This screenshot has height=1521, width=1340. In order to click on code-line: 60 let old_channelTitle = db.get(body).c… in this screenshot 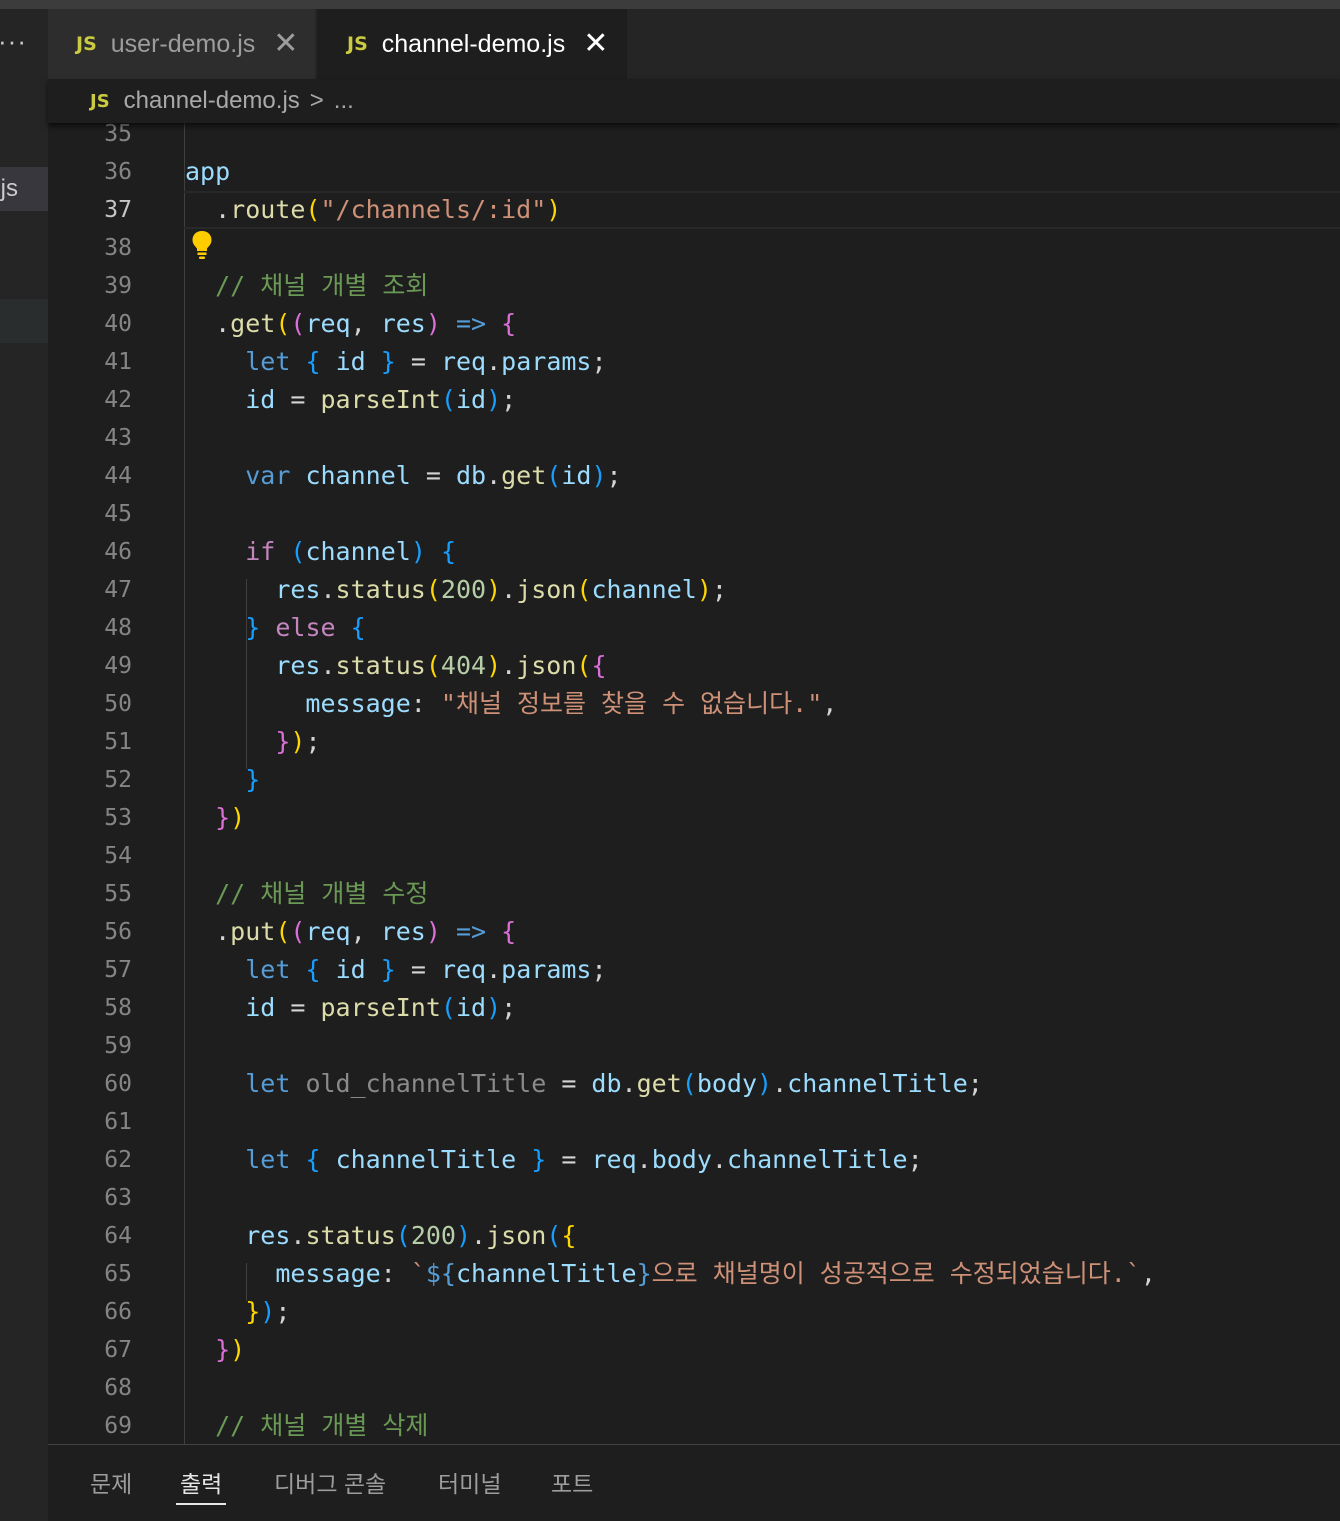, I will do `click(694, 1084)`.